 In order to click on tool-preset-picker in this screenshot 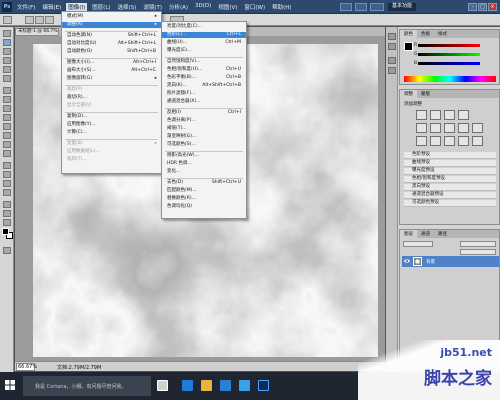, I will do `click(7, 20)`.